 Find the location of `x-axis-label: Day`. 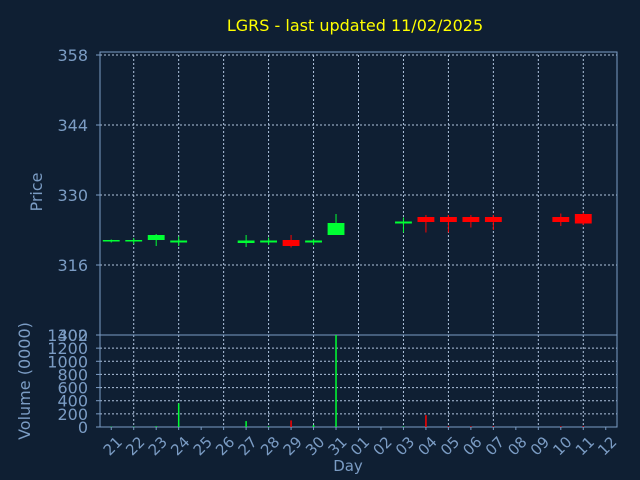

x-axis-label: Day is located at coordinates (348, 466).